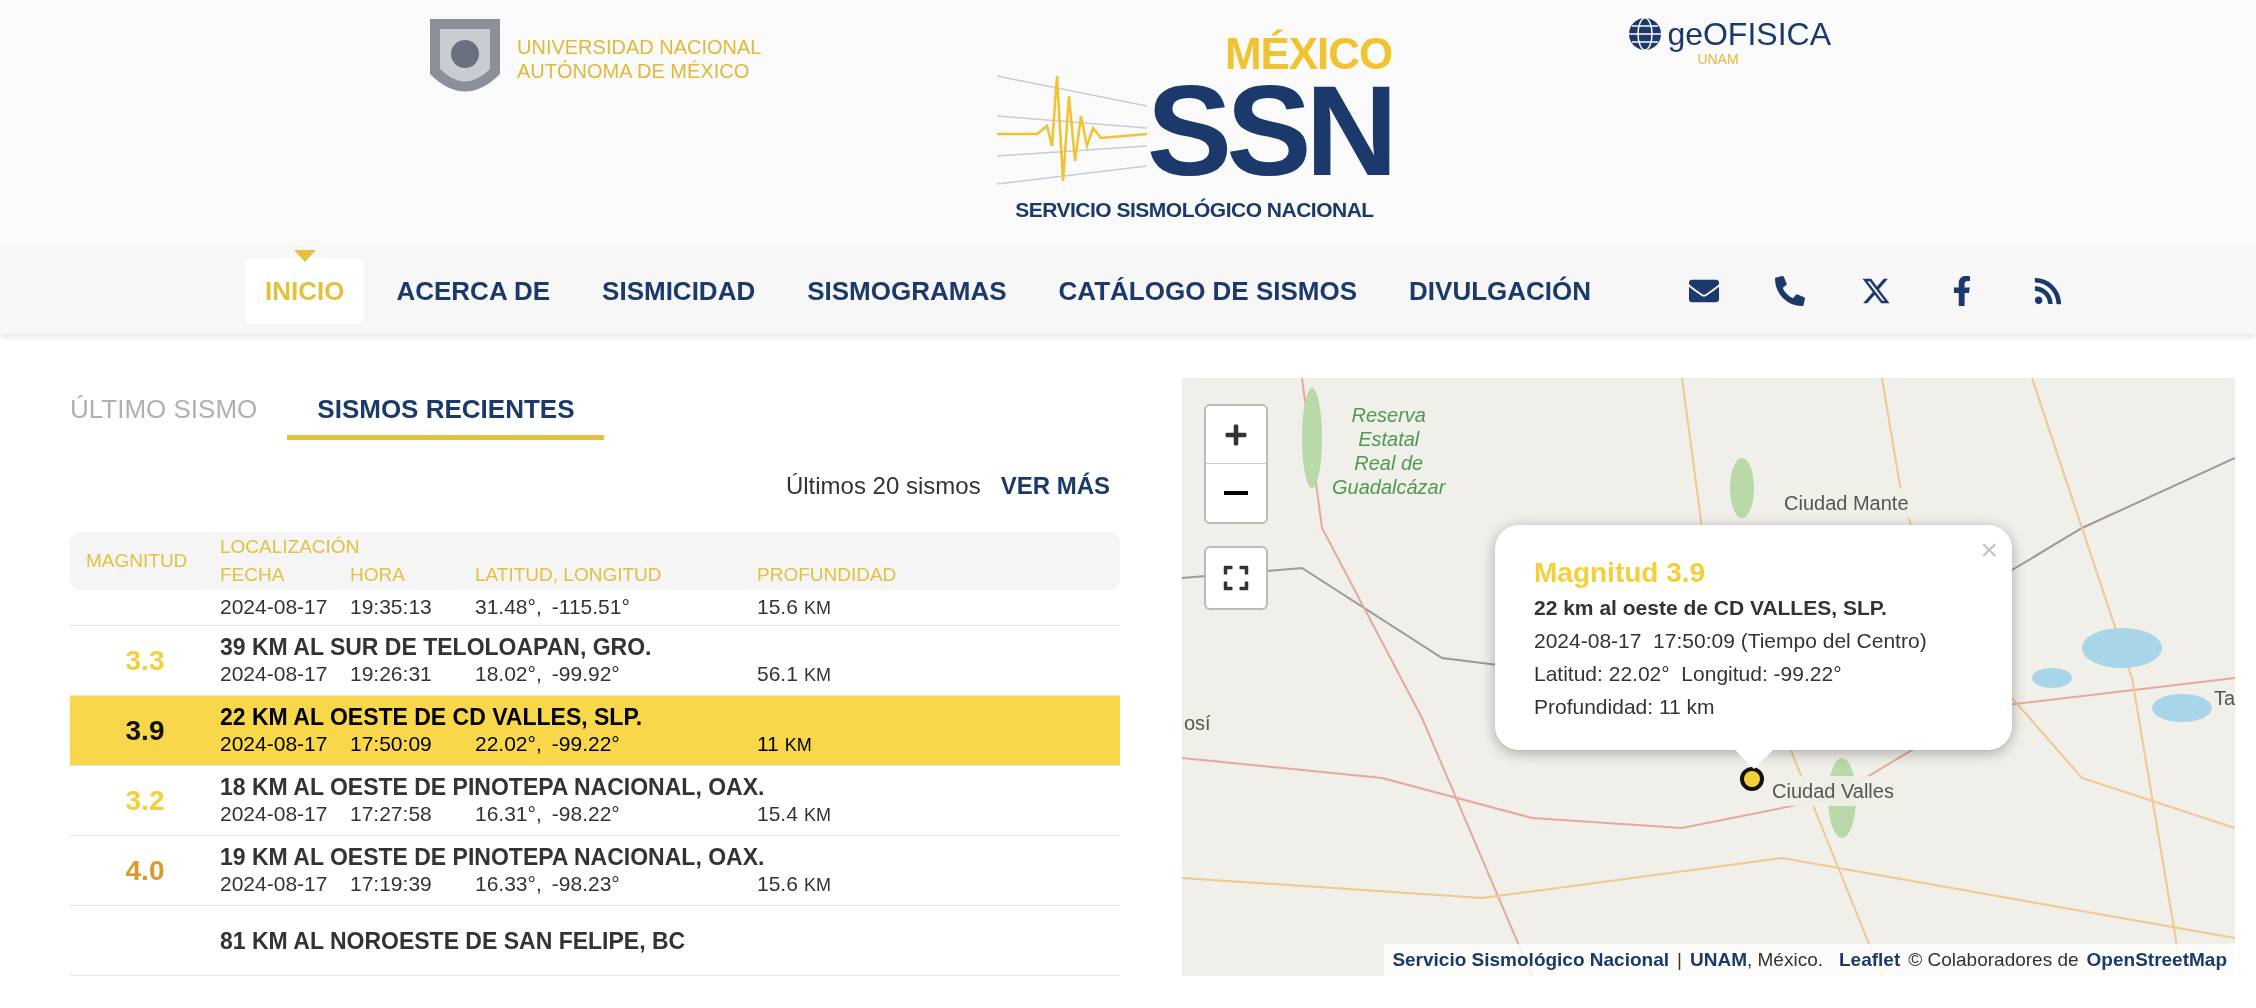 The width and height of the screenshot is (2256, 1008). I want to click on magnitude-value: 4.0, so click(145, 870).